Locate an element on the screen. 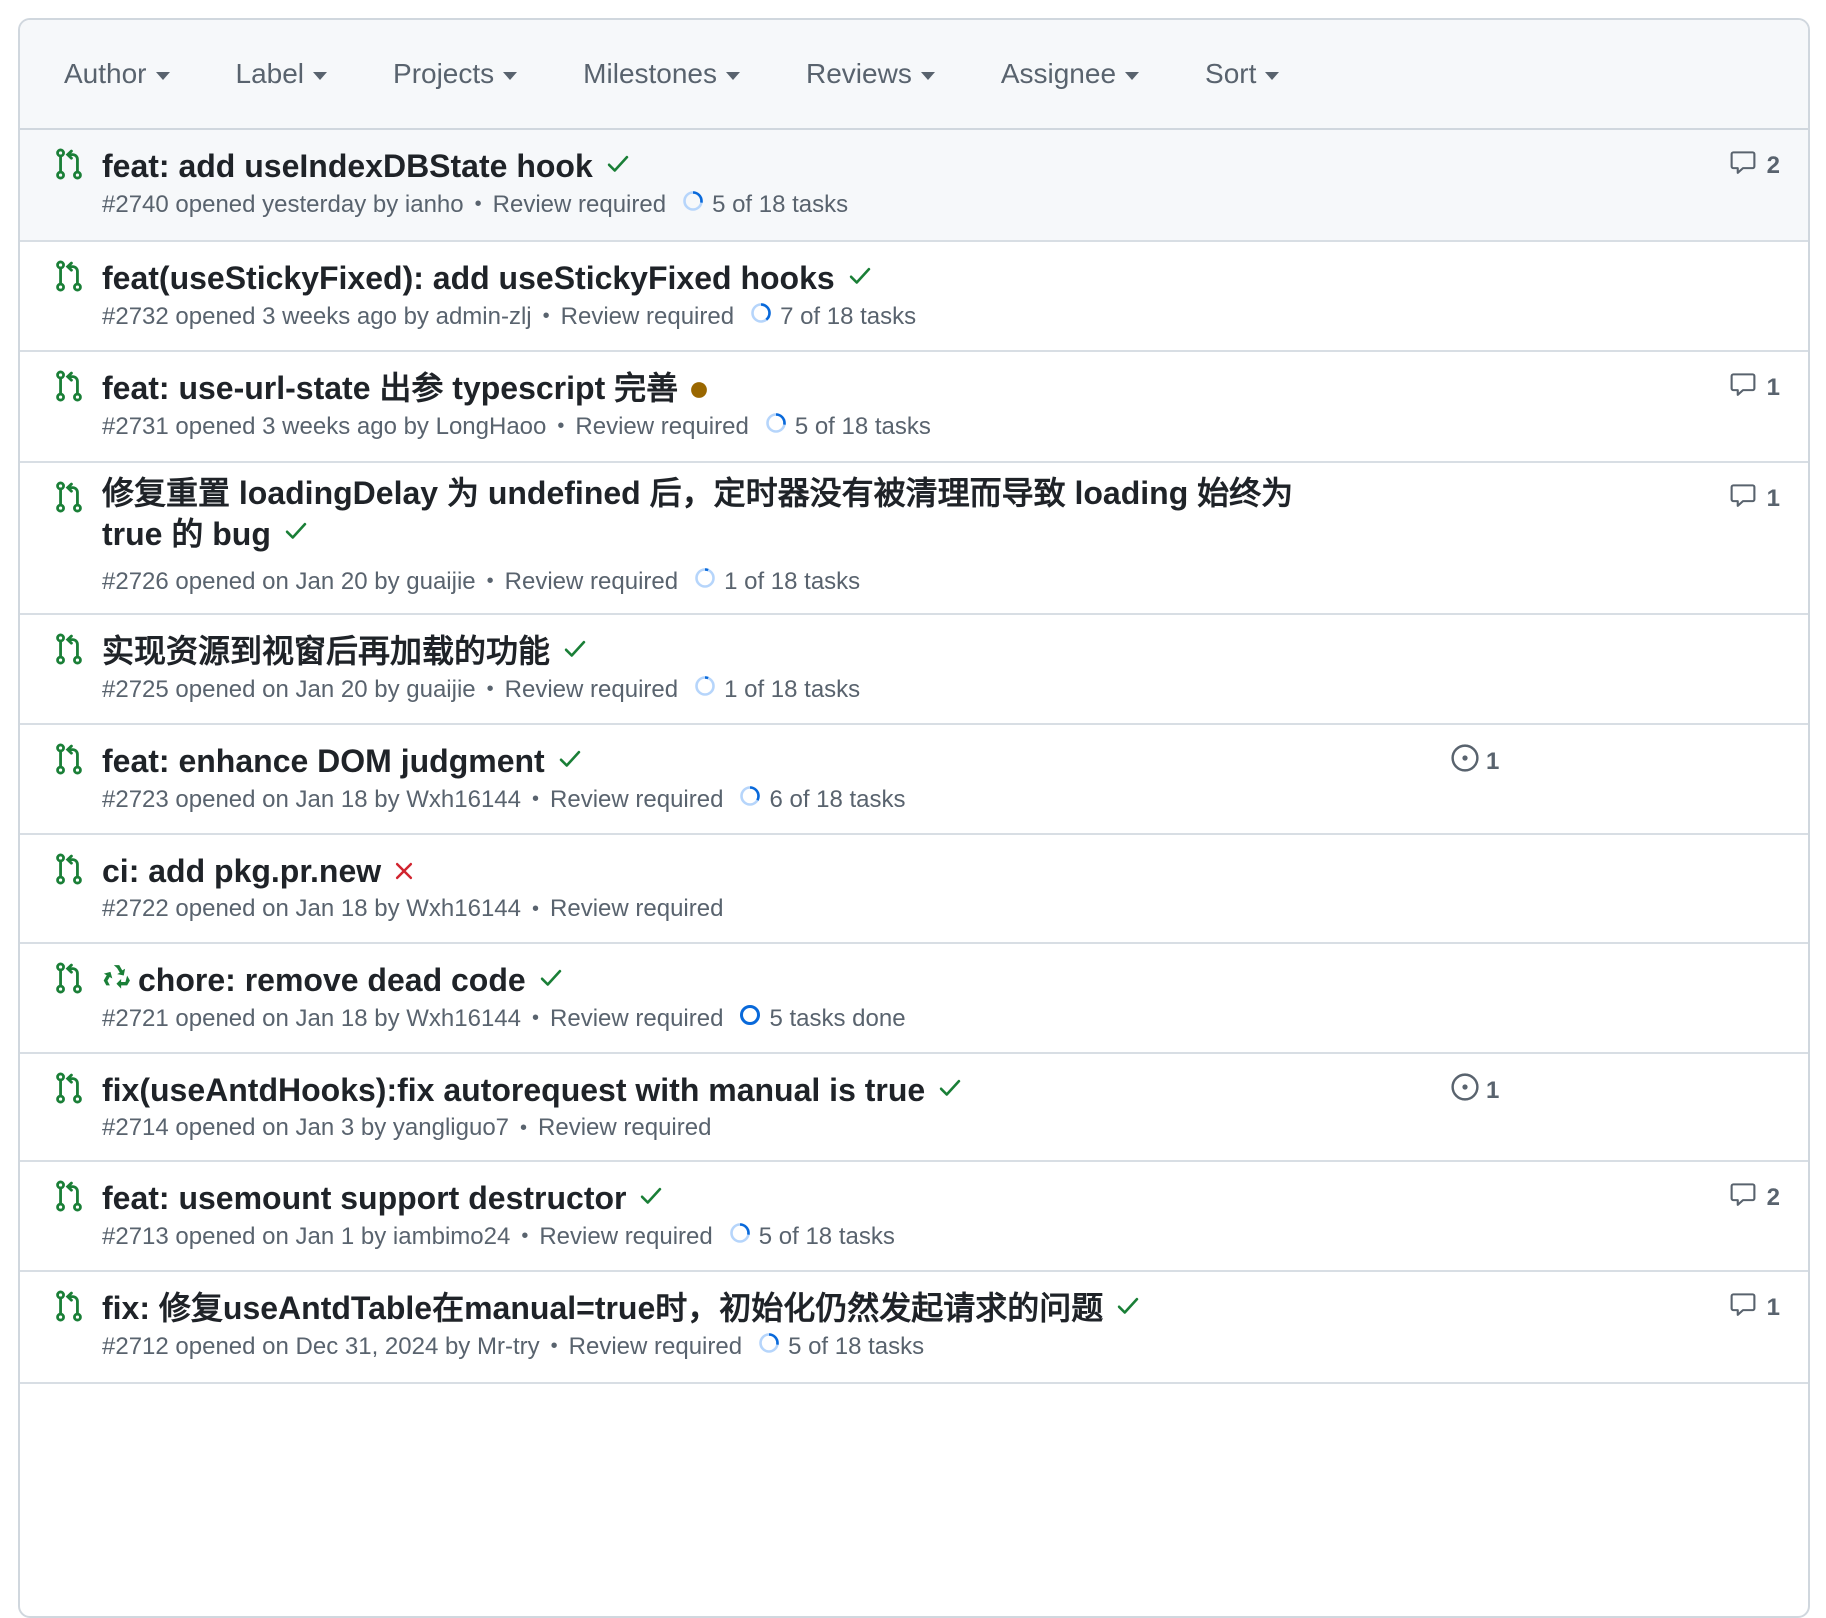  filter-label: Sort is located at coordinates (1231, 73).